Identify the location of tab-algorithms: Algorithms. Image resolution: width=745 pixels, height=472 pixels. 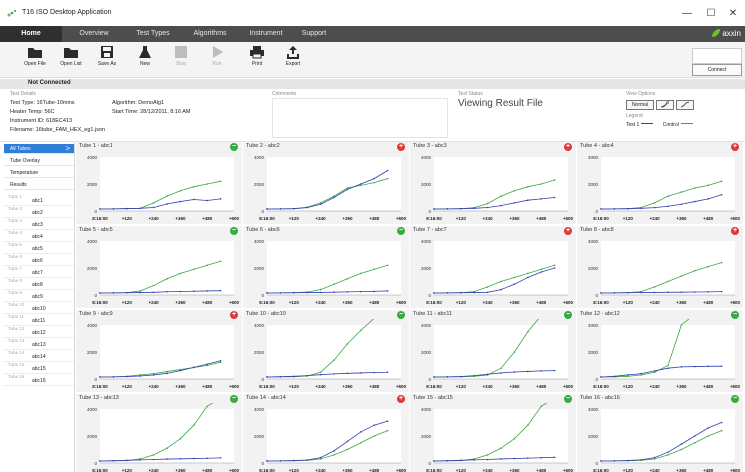
(210, 34).